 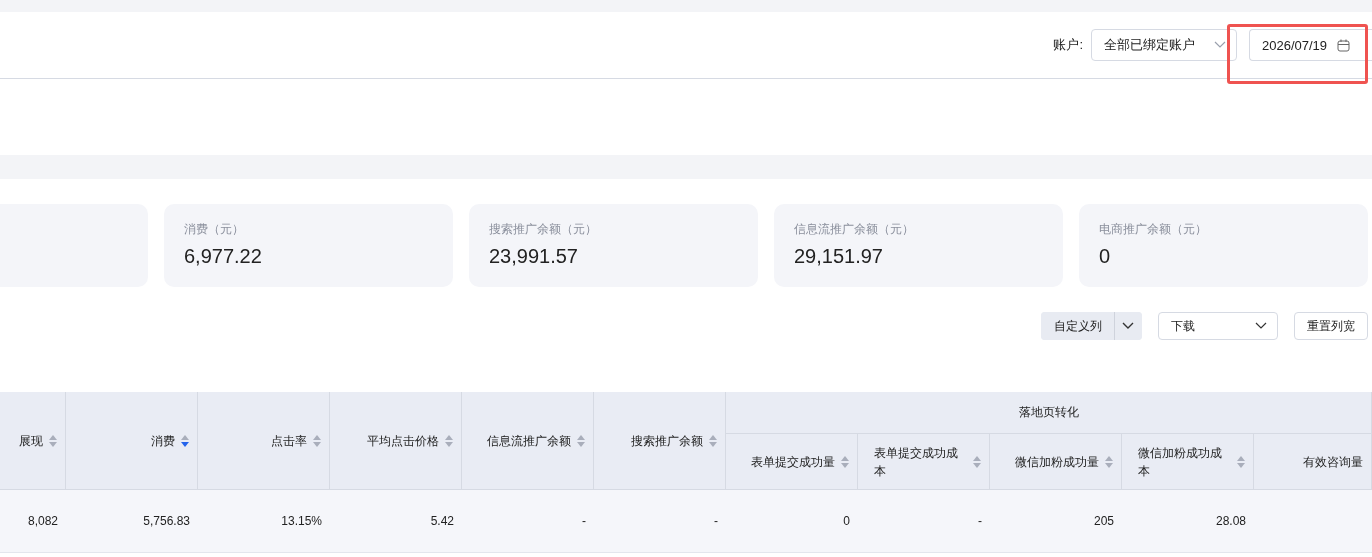 I want to click on column-label: 搜索推广余额, so click(x=667, y=441).